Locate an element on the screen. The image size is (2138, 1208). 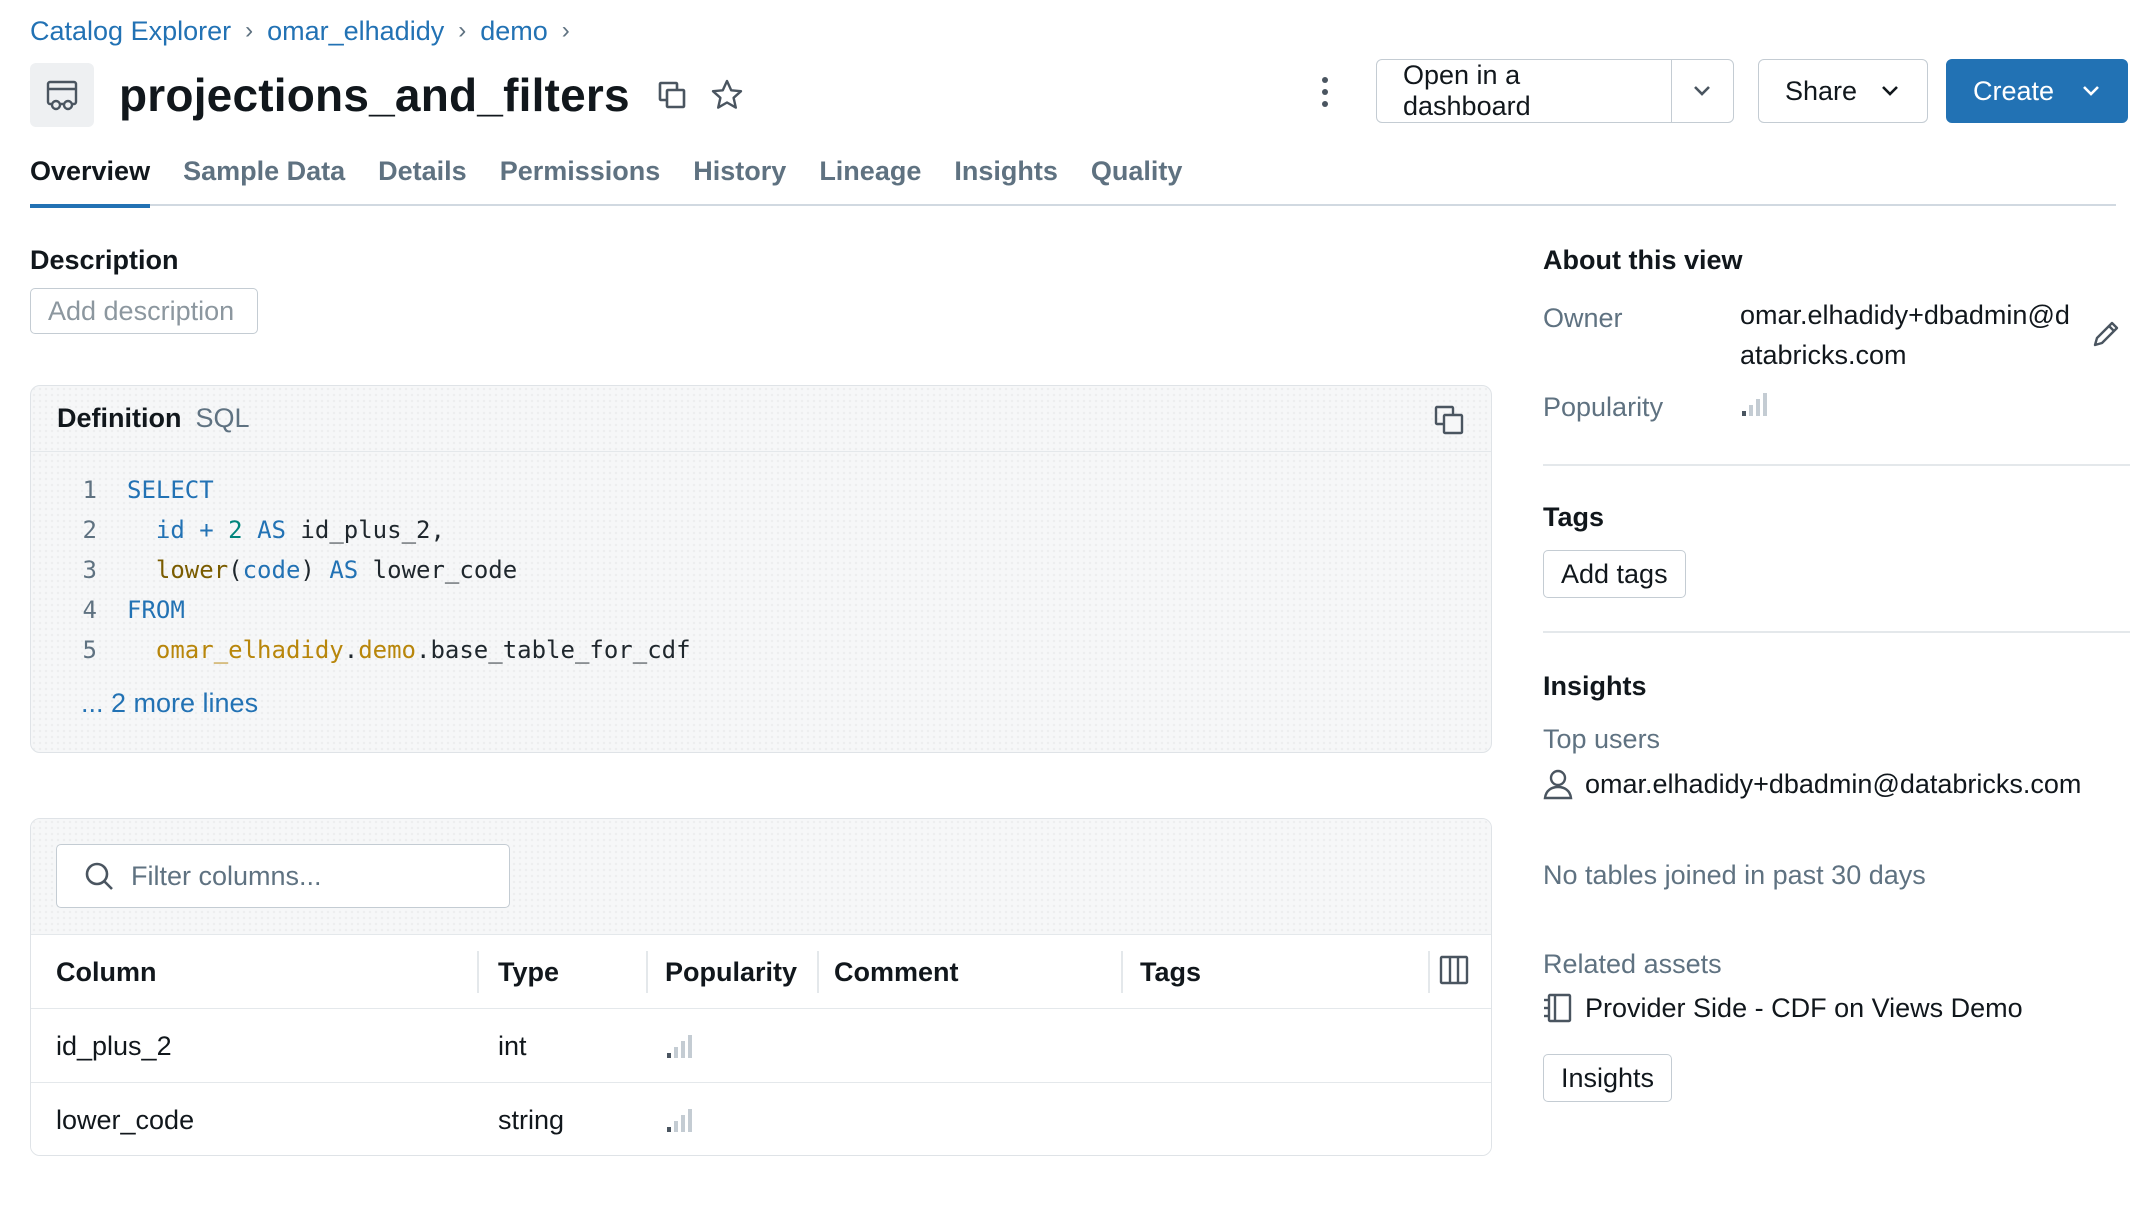
more-options-icon is located at coordinates (1325, 92).